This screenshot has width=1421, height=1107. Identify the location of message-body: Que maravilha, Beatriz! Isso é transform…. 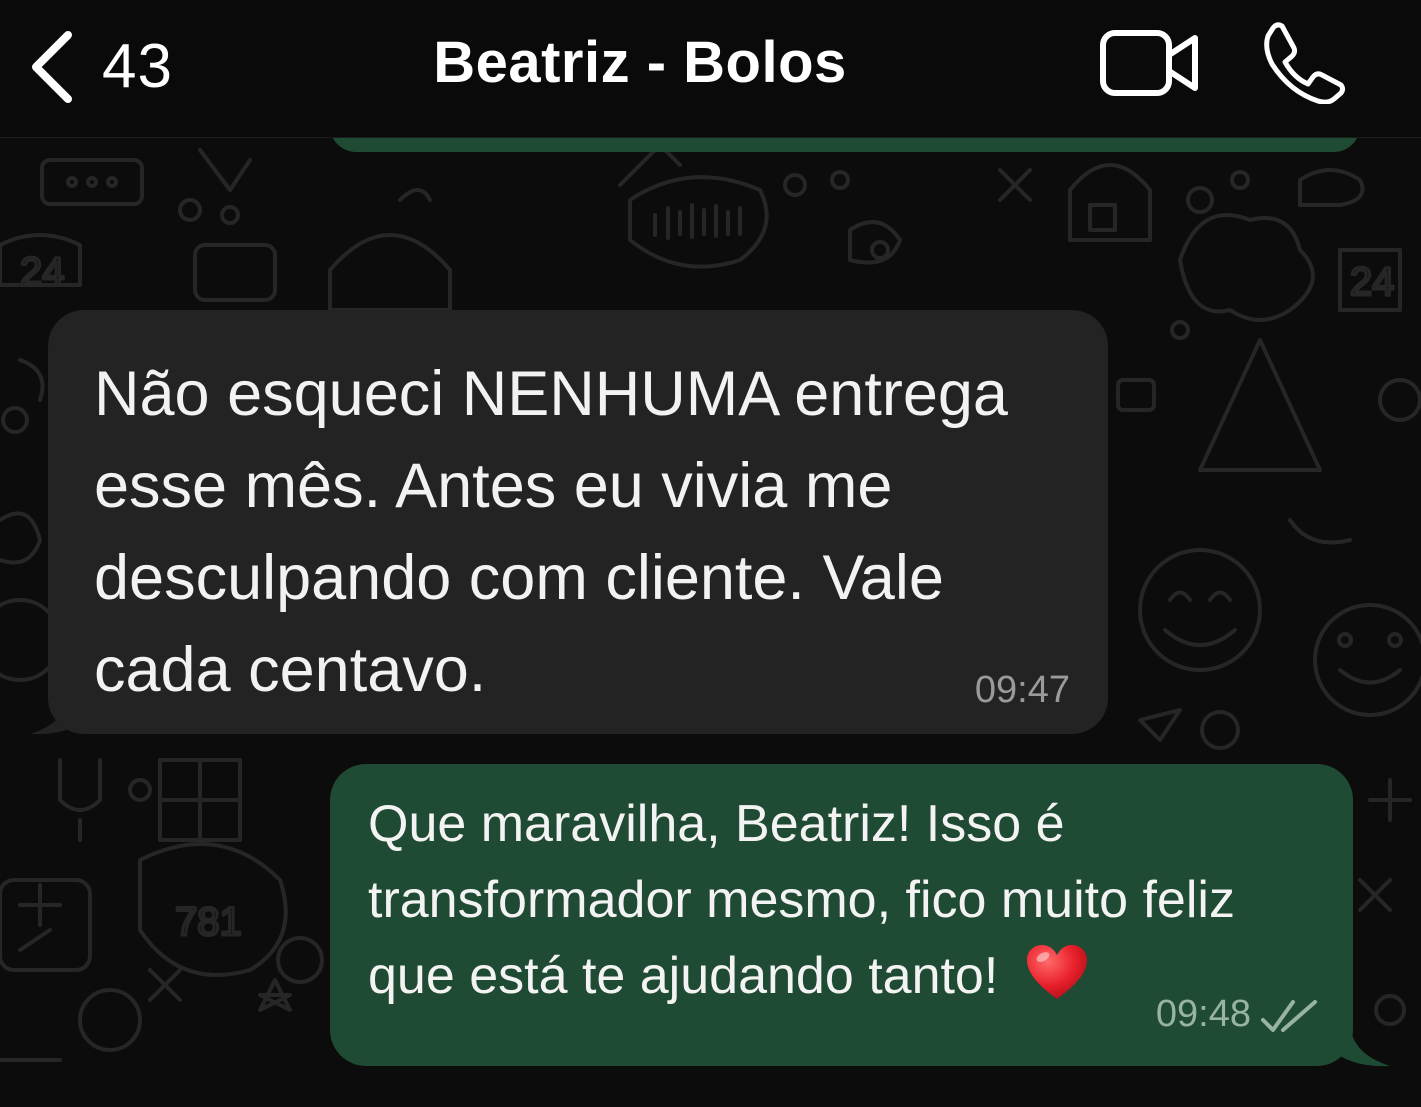
(801, 900).